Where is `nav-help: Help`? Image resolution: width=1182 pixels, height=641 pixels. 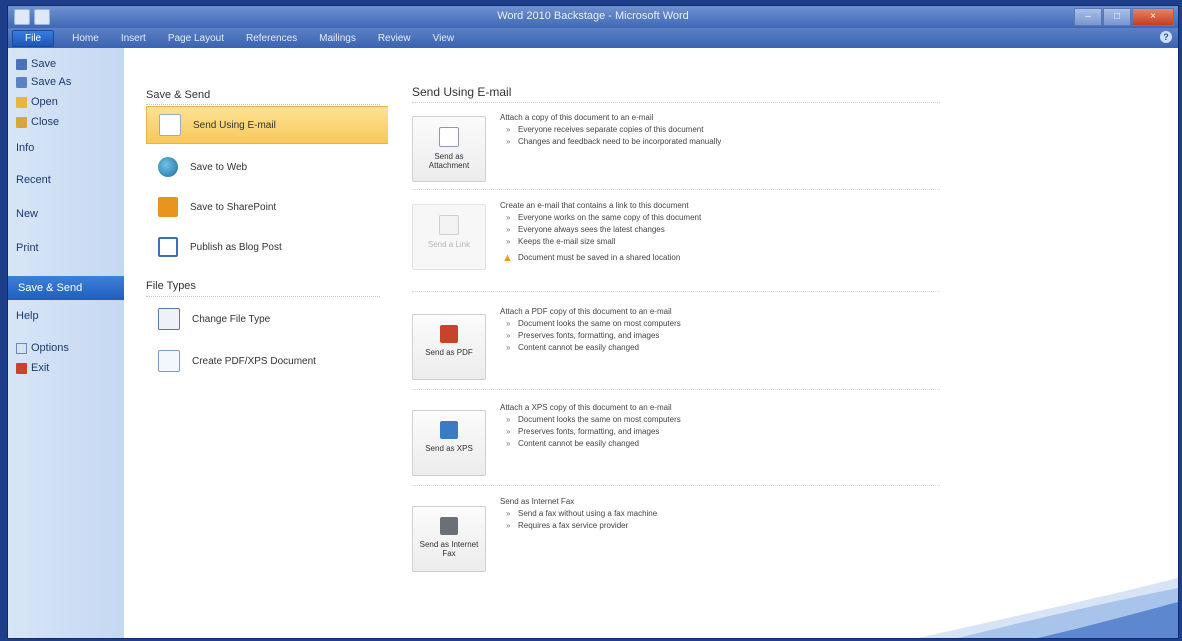
nav-help: Help is located at coordinates (27, 316).